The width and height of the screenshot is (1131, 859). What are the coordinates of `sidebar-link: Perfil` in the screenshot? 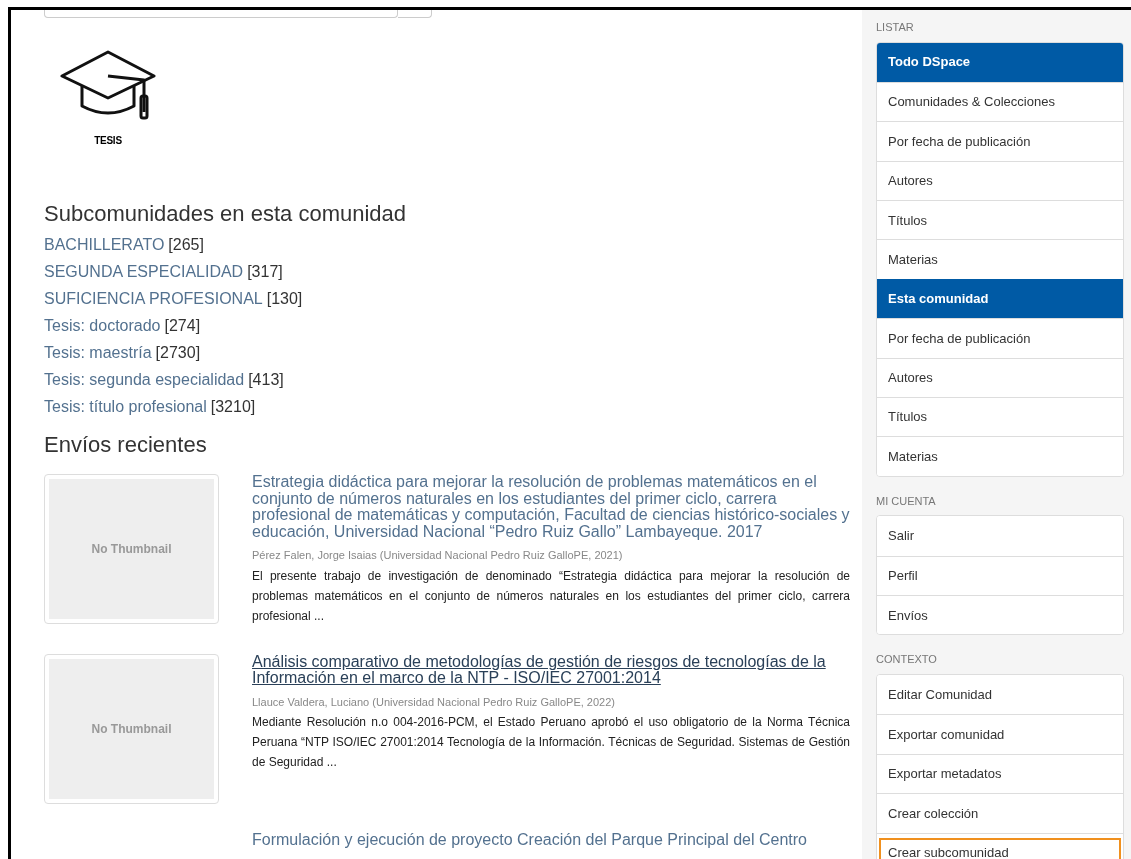 It's located at (1000, 576).